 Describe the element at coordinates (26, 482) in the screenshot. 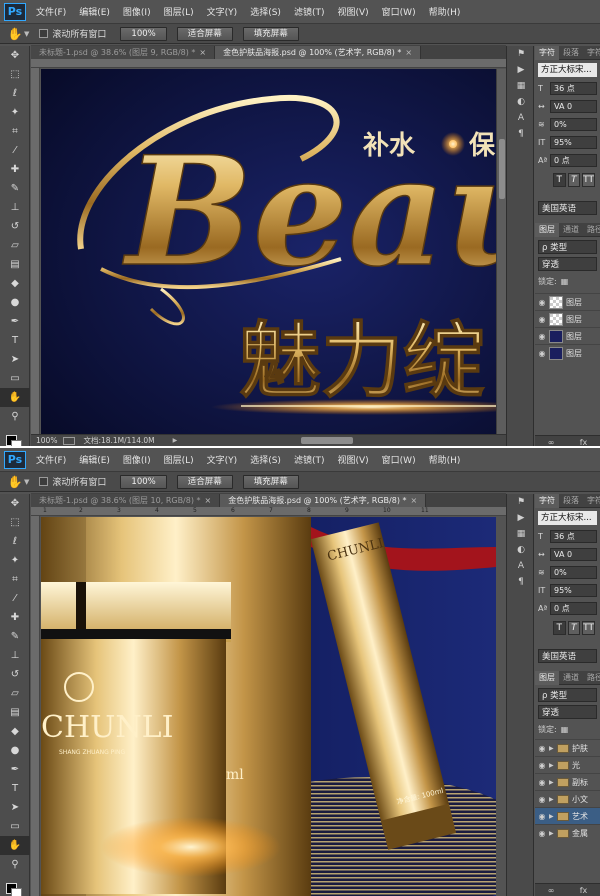

I see `tool-preset-arrow-icon: ▼` at that location.